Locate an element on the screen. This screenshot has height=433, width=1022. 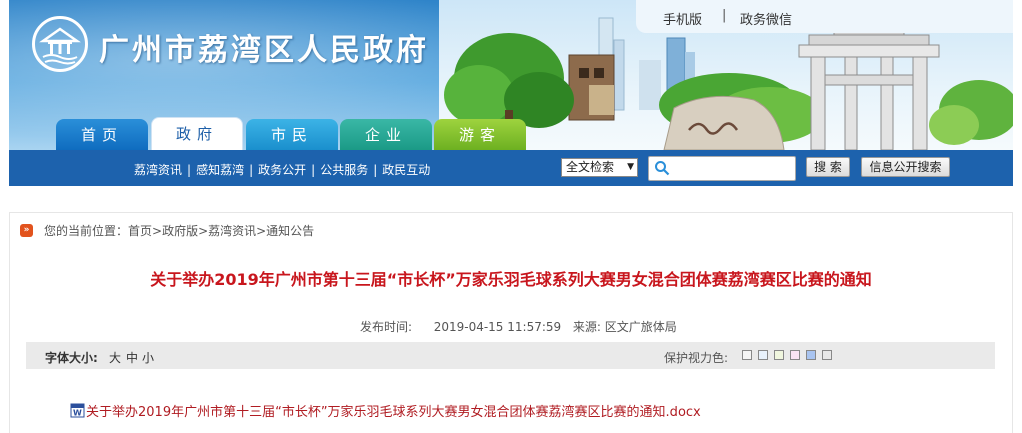
top-links-bar: 手机版 | 政务微信 is located at coordinates (824, 16).